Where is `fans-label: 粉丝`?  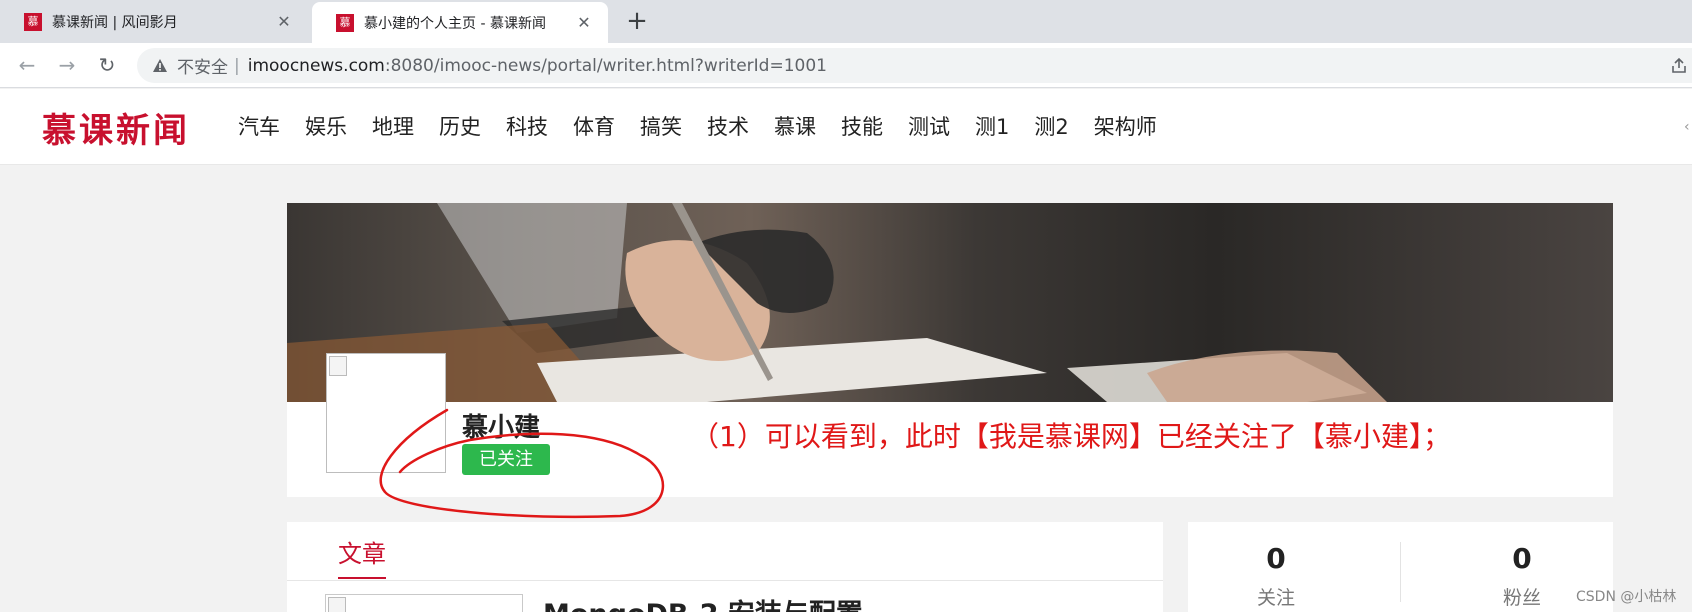 fans-label: 粉丝 is located at coordinates (1521, 598).